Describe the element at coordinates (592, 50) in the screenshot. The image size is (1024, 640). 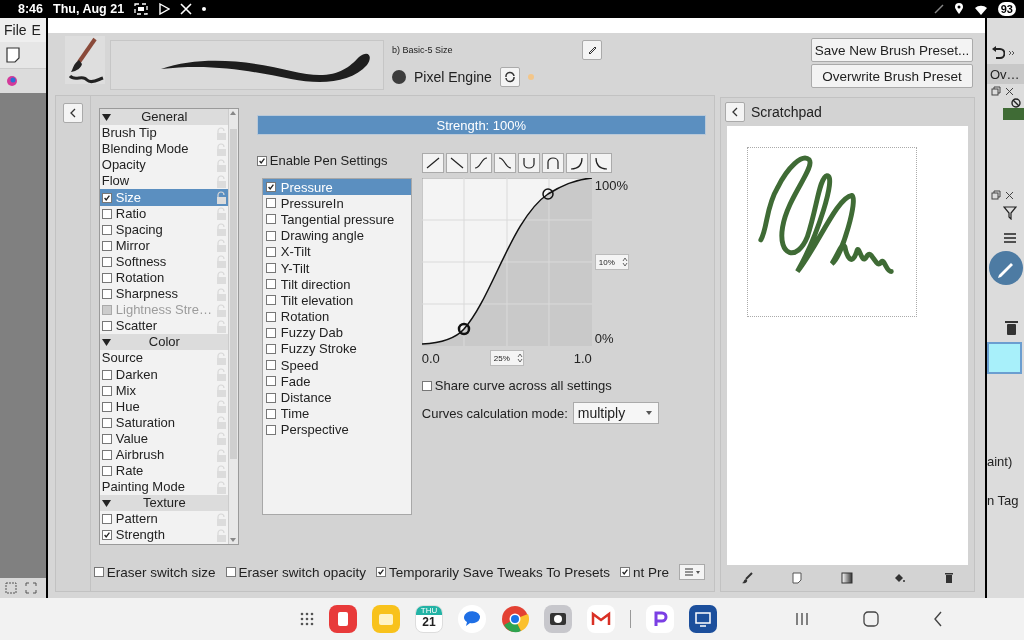
I see `edit-button` at that location.